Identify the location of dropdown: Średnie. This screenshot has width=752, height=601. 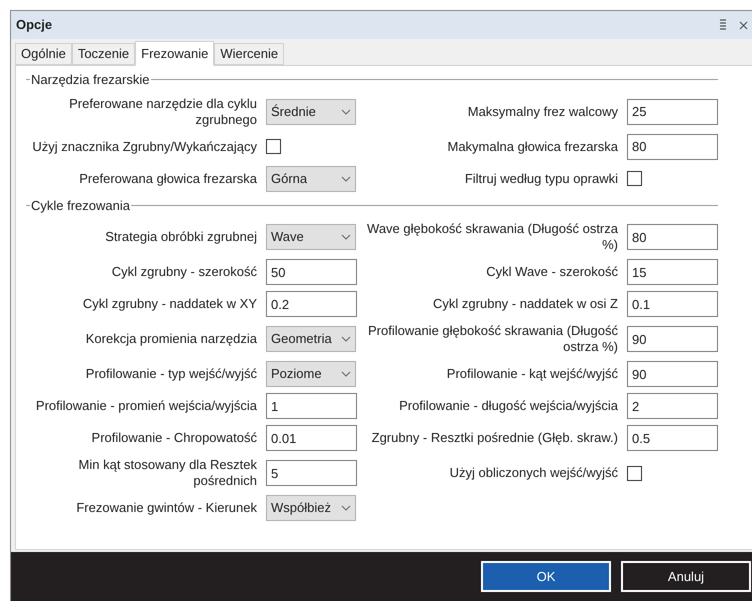
(311, 111).